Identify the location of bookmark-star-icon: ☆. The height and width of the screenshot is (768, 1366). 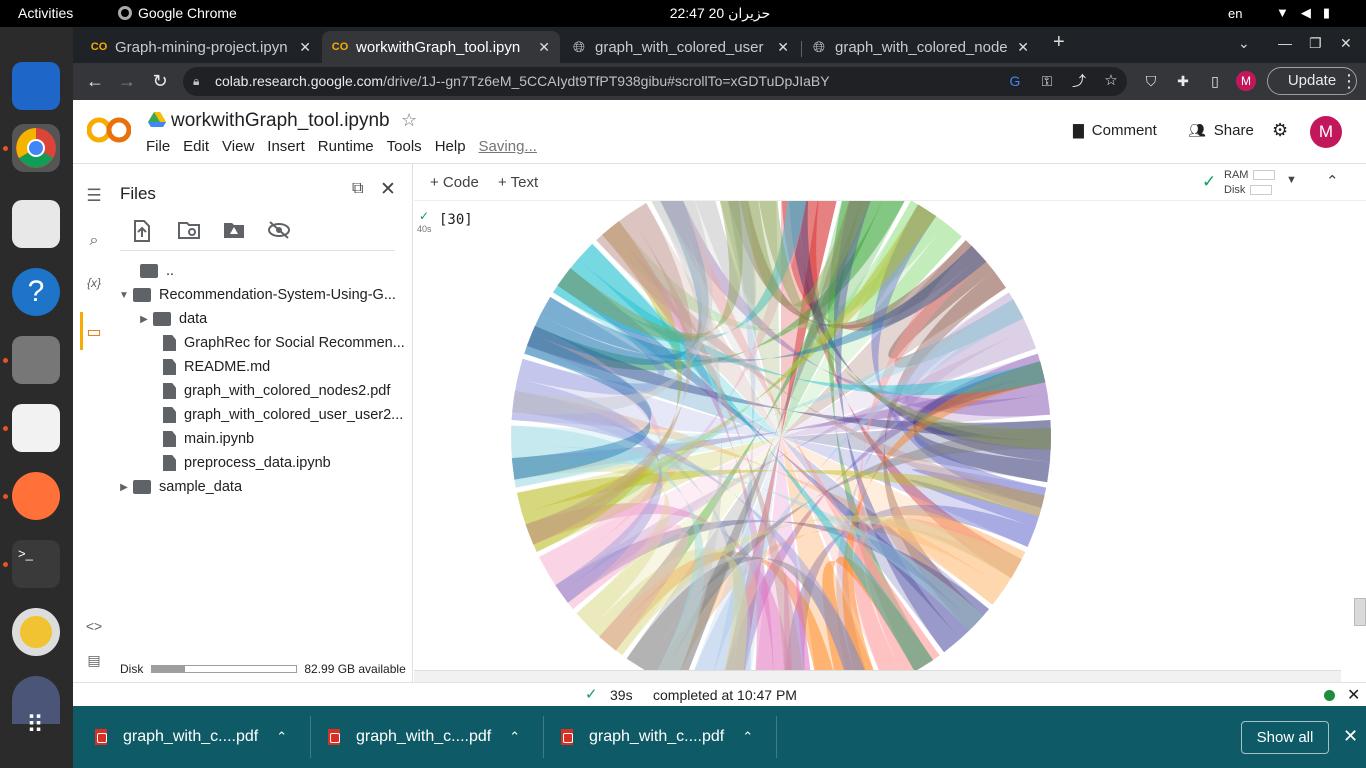
(1111, 81).